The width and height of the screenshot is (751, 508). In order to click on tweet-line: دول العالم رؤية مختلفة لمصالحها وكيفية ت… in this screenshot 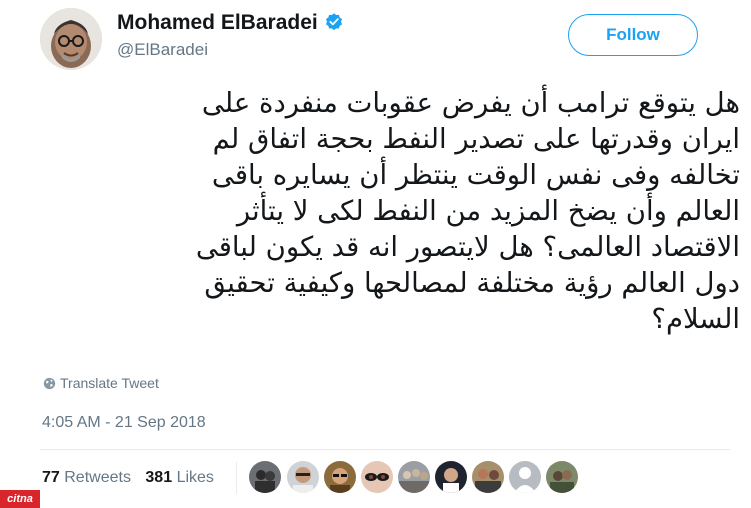, I will do `click(472, 283)`.